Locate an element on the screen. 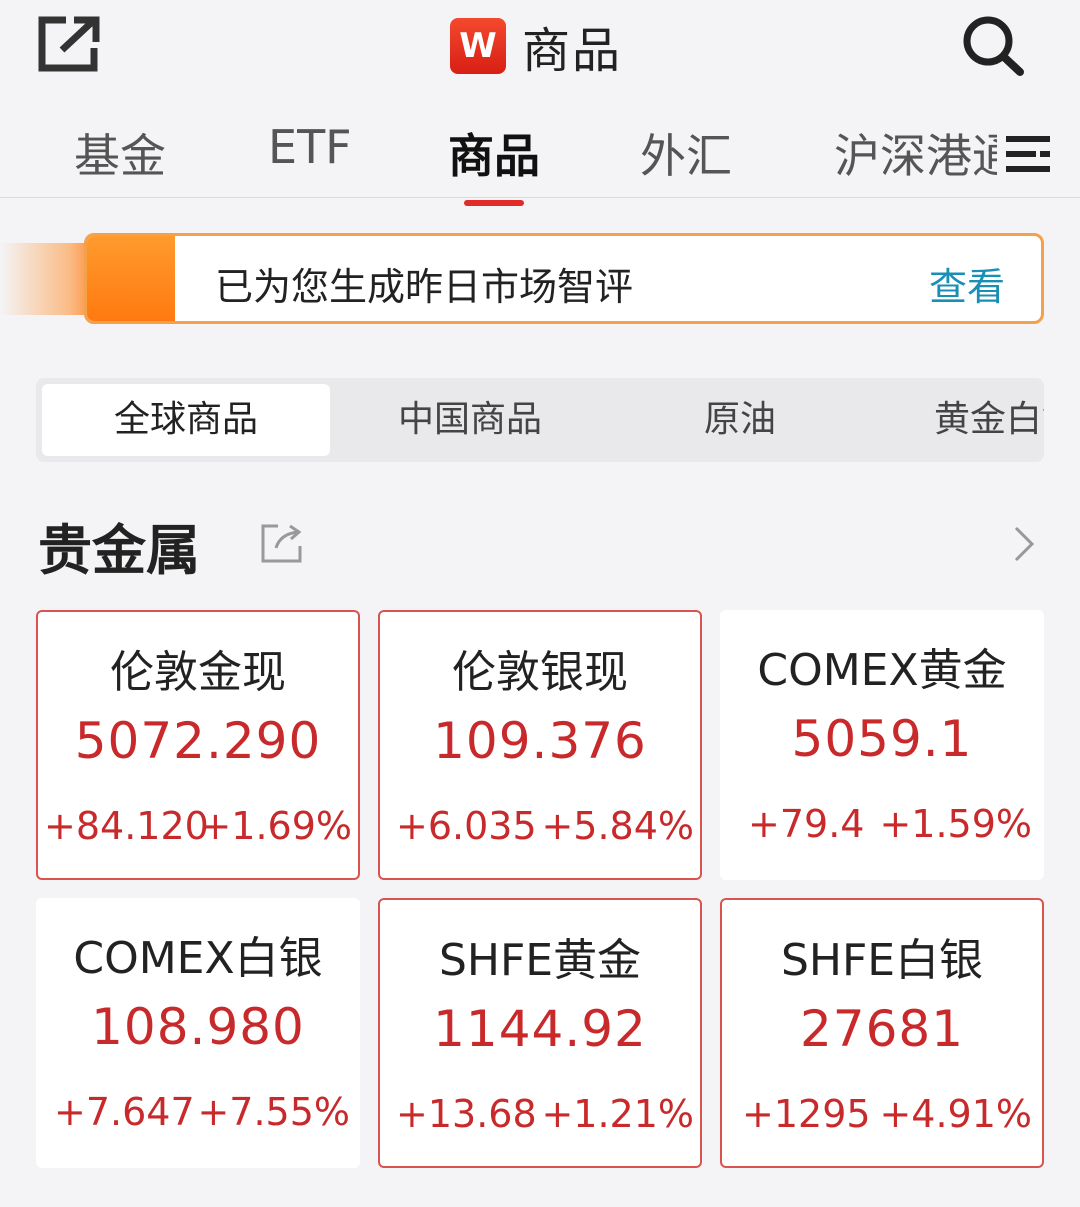 The image size is (1080, 1207). quote-change: +79.4 is located at coordinates (806, 824).